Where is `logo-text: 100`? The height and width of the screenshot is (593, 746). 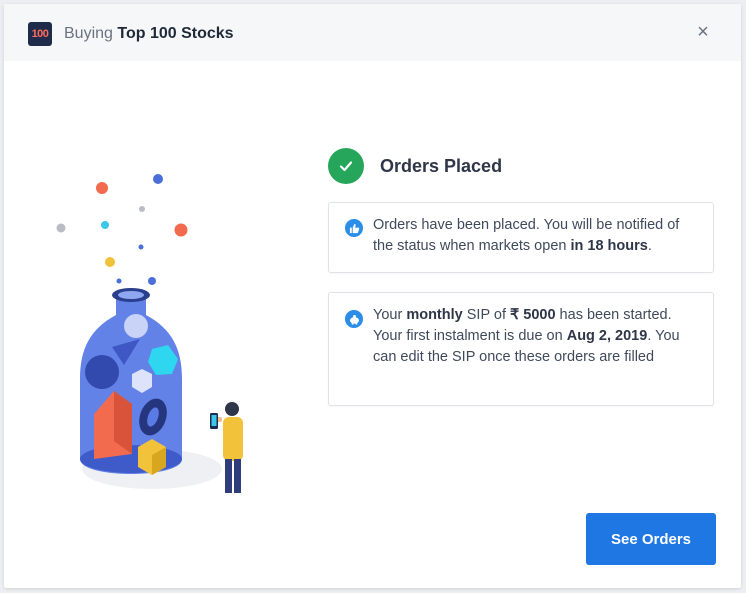
logo-text: 100 is located at coordinates (40, 34).